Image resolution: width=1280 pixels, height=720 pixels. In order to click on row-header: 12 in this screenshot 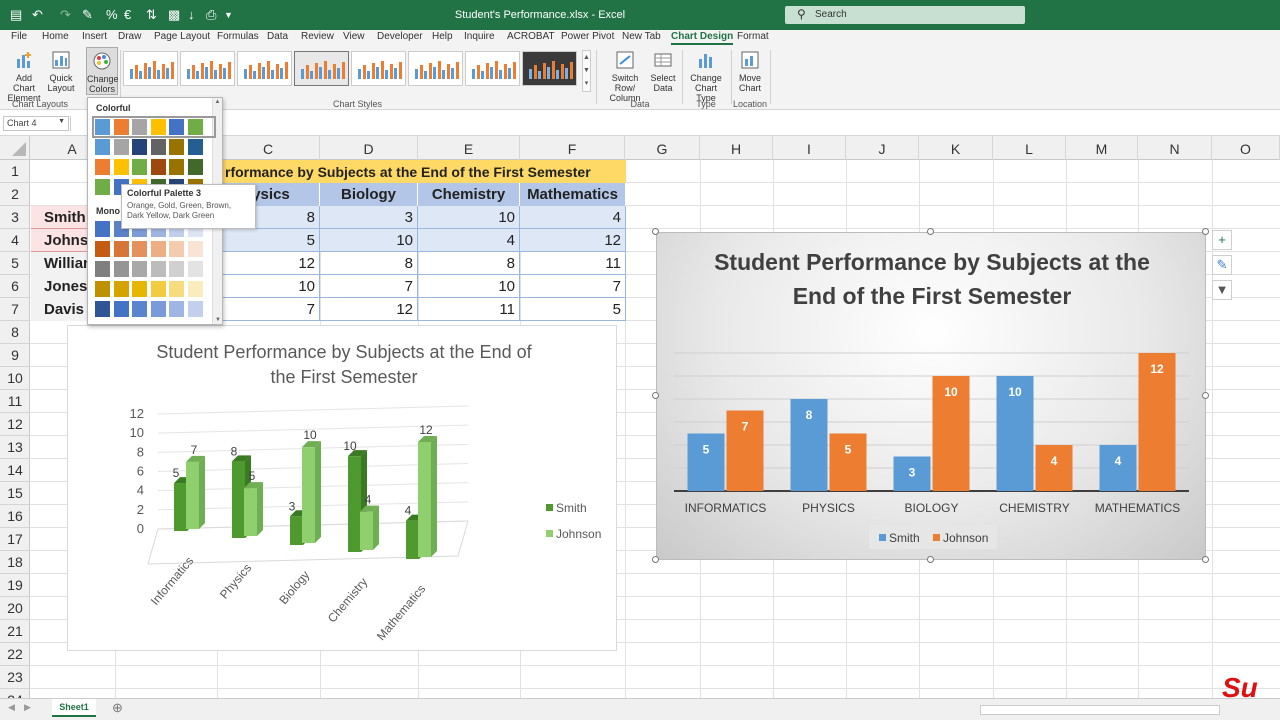, I will do `click(15, 424)`.